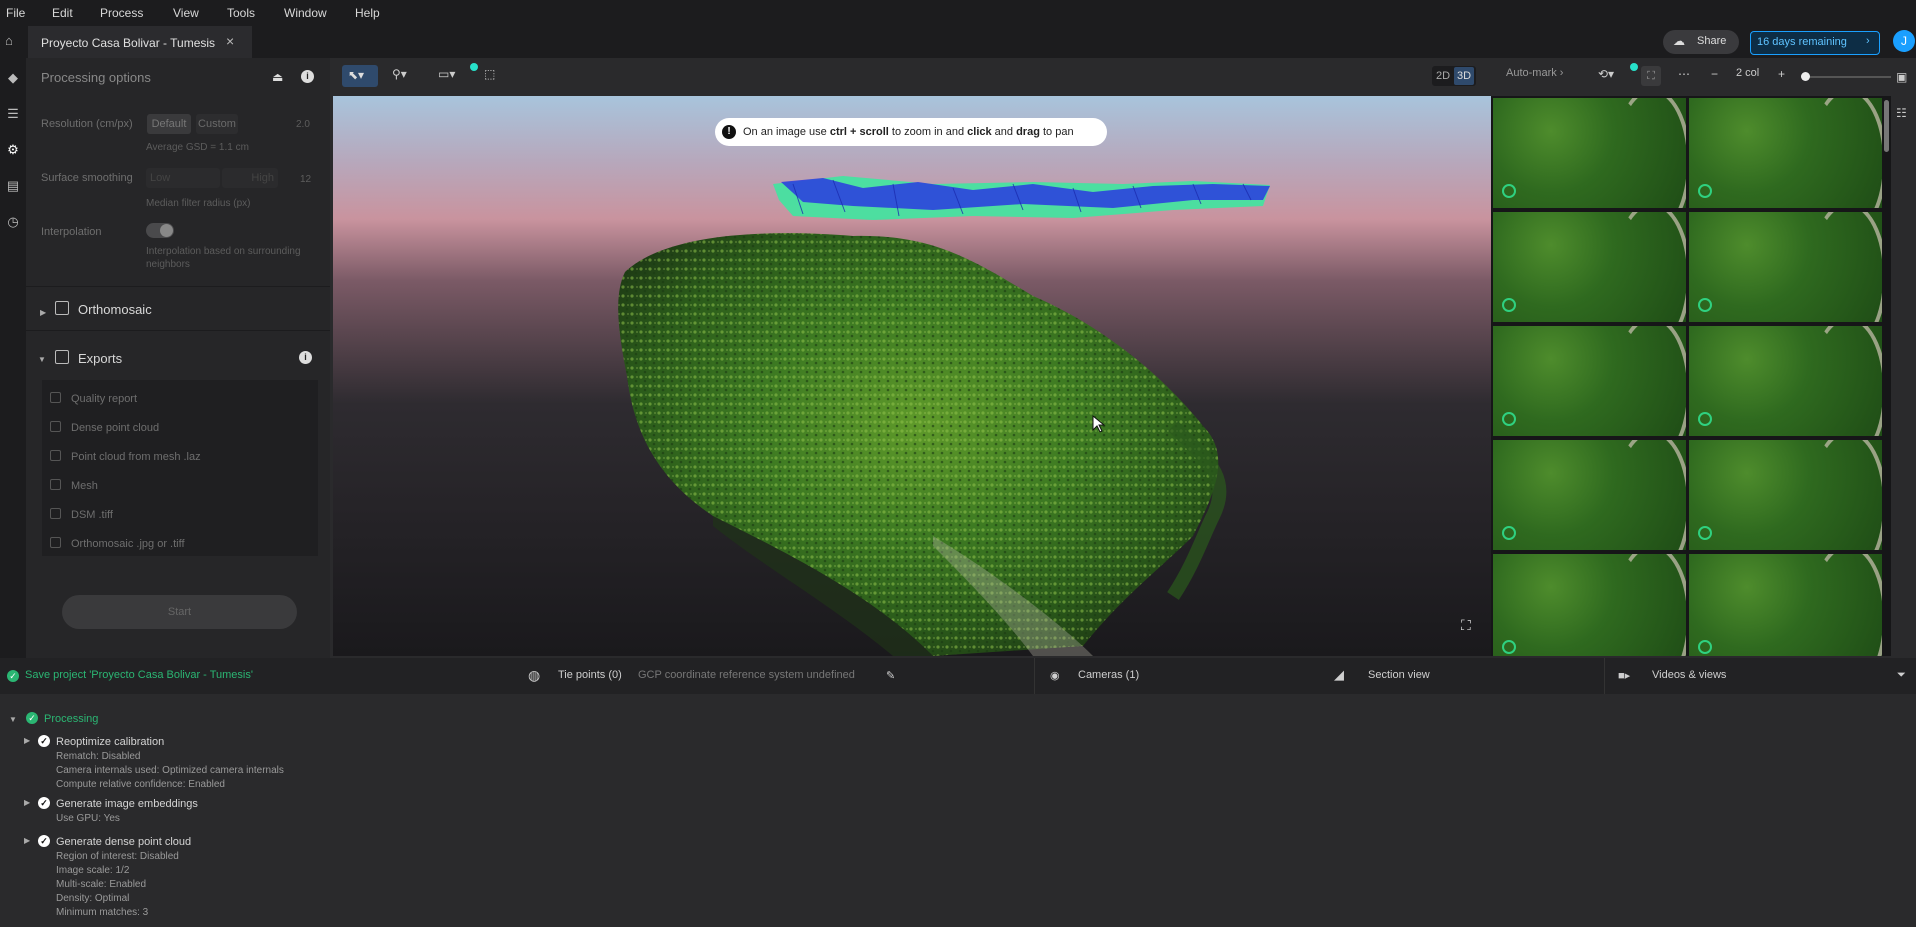 This screenshot has width=1916, height=927. Describe the element at coordinates (168, 264) in the screenshot. I see `interpolation-hint-2: neighbors` at that location.